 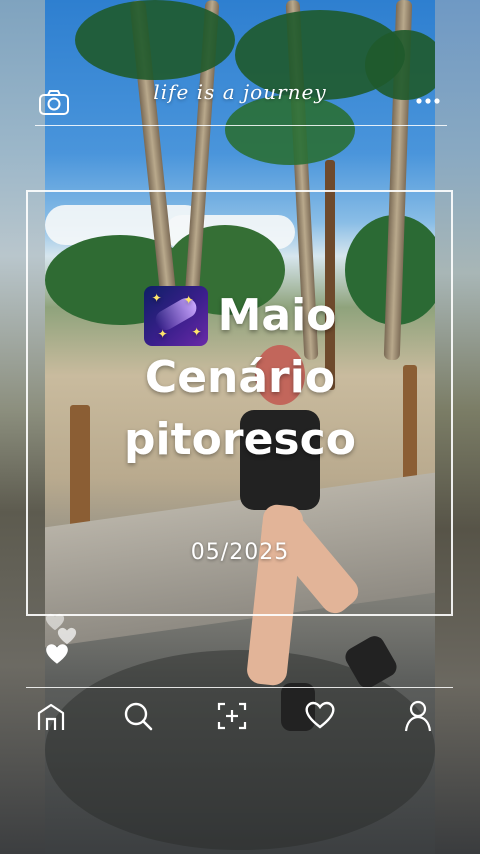 I want to click on more-dots-icon, so click(x=428, y=101).